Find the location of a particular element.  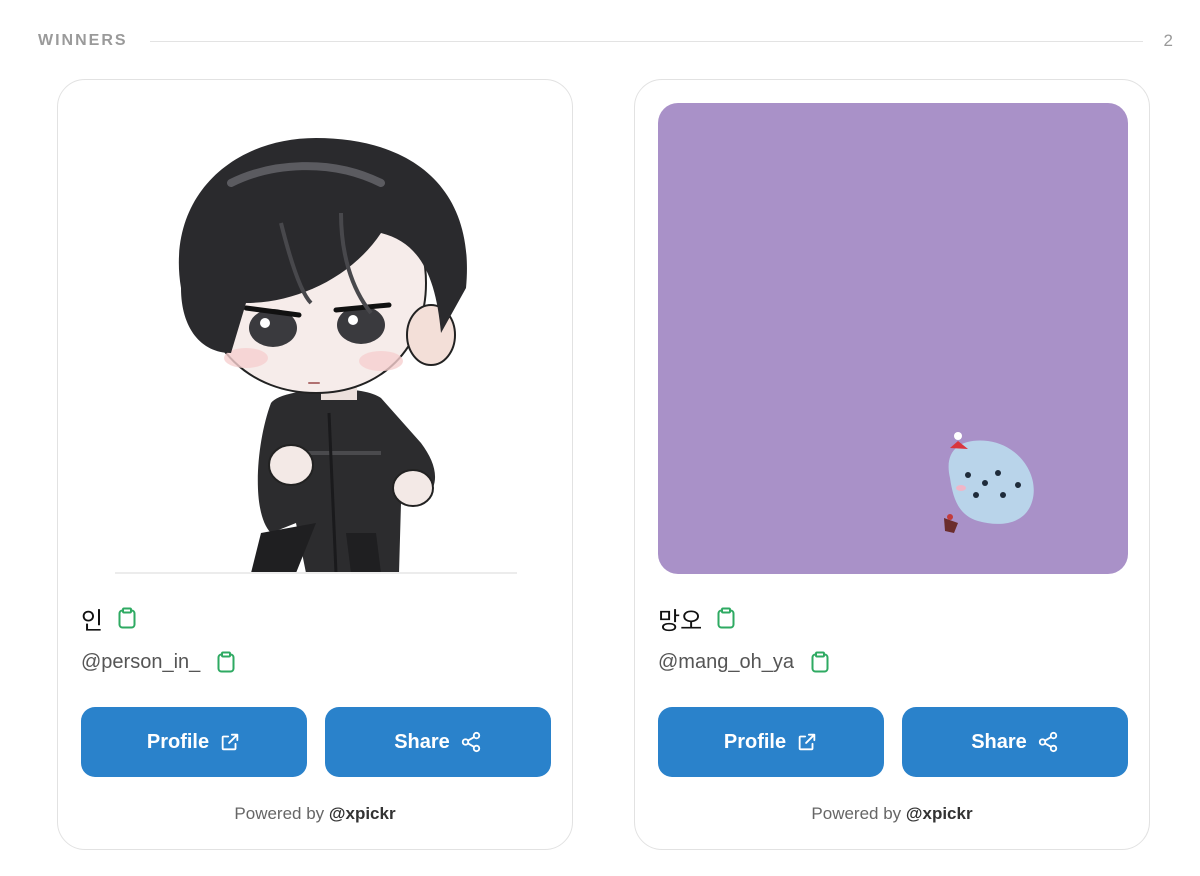

section-title: WINNERS is located at coordinates (83, 40).